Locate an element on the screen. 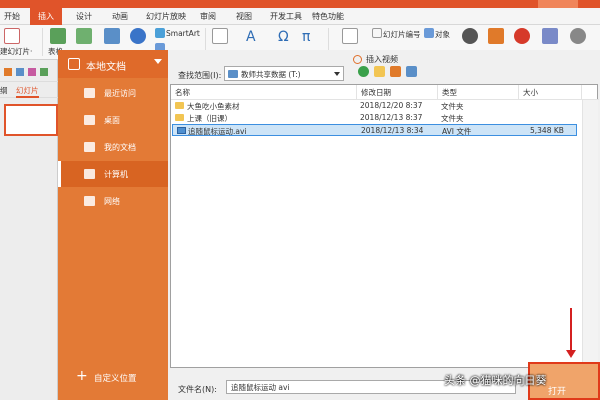 The image size is (600, 400). chevron-down-icon is located at coordinates (158, 61).